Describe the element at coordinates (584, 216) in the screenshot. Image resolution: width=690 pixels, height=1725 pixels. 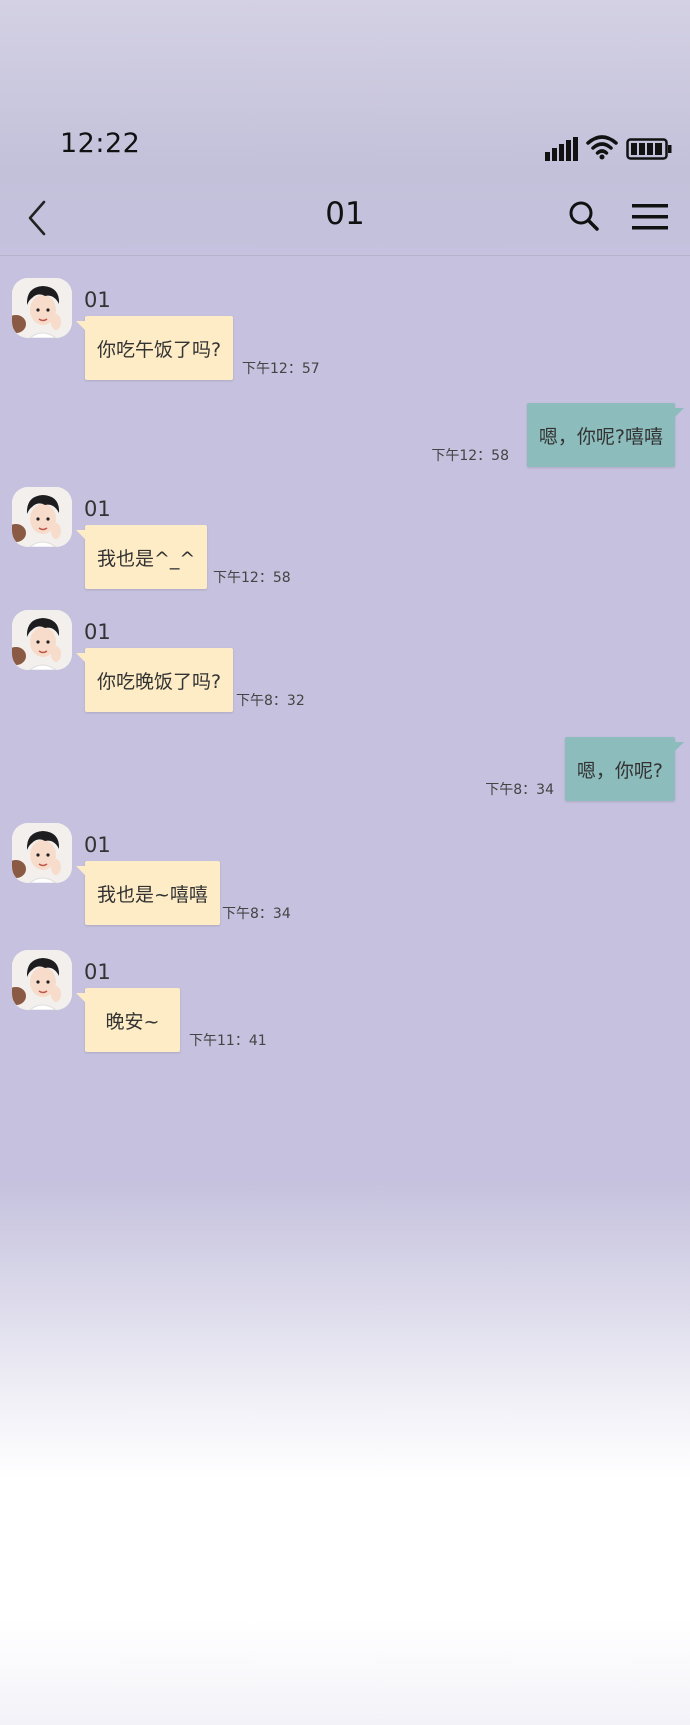
I see `search-icon` at that location.